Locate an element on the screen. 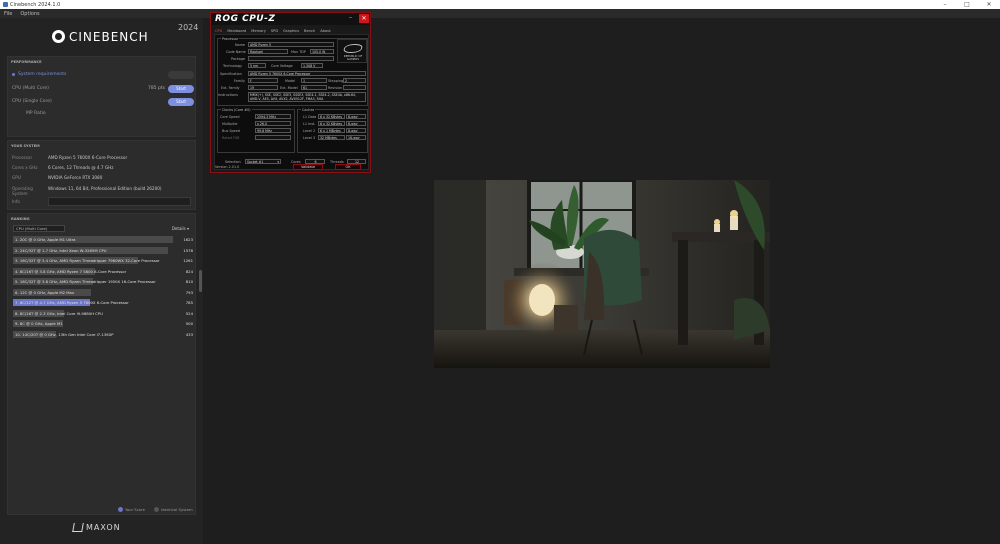 This screenshot has width=1000, height=544. system-value: AMD Ryzen 5 7600X 6-Core Processor is located at coordinates (88, 157).